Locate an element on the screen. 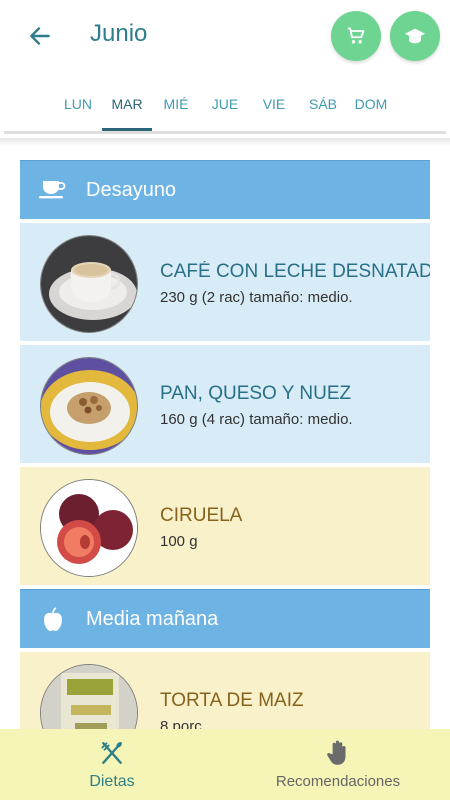  bread-photo is located at coordinates (89, 406).